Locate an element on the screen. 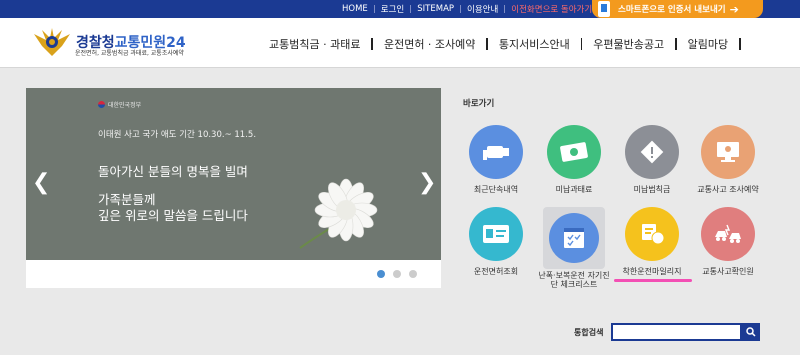  quick-label: 미납범칙금 is located at coordinates (652, 189).